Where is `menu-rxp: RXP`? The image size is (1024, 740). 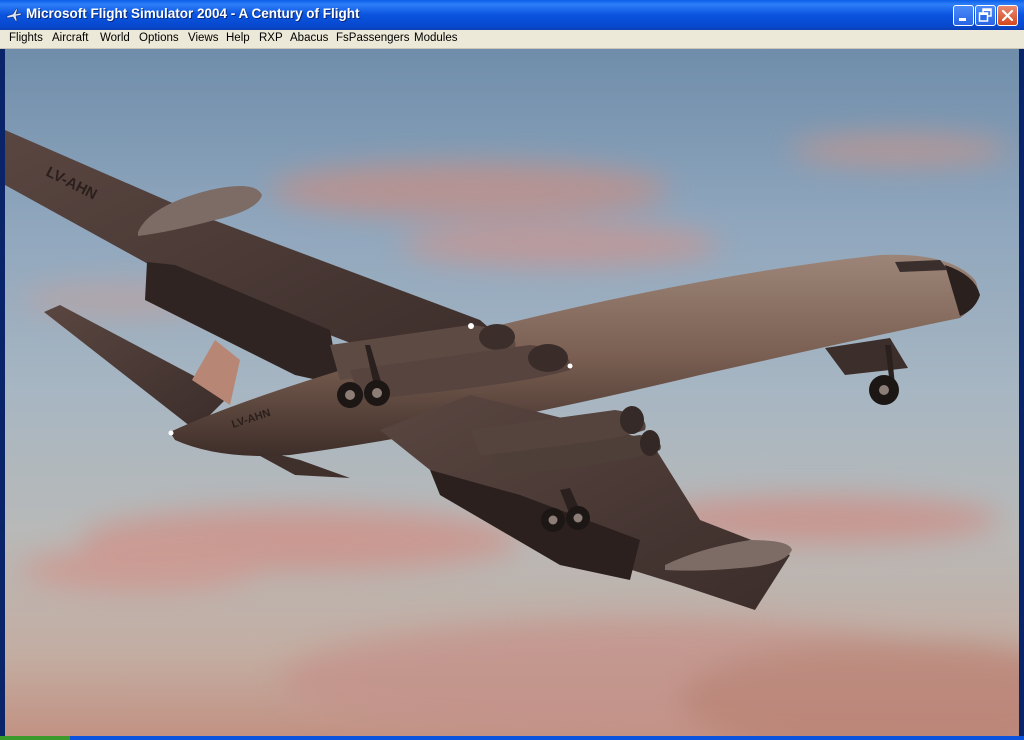
menu-rxp: RXP is located at coordinates (271, 38).